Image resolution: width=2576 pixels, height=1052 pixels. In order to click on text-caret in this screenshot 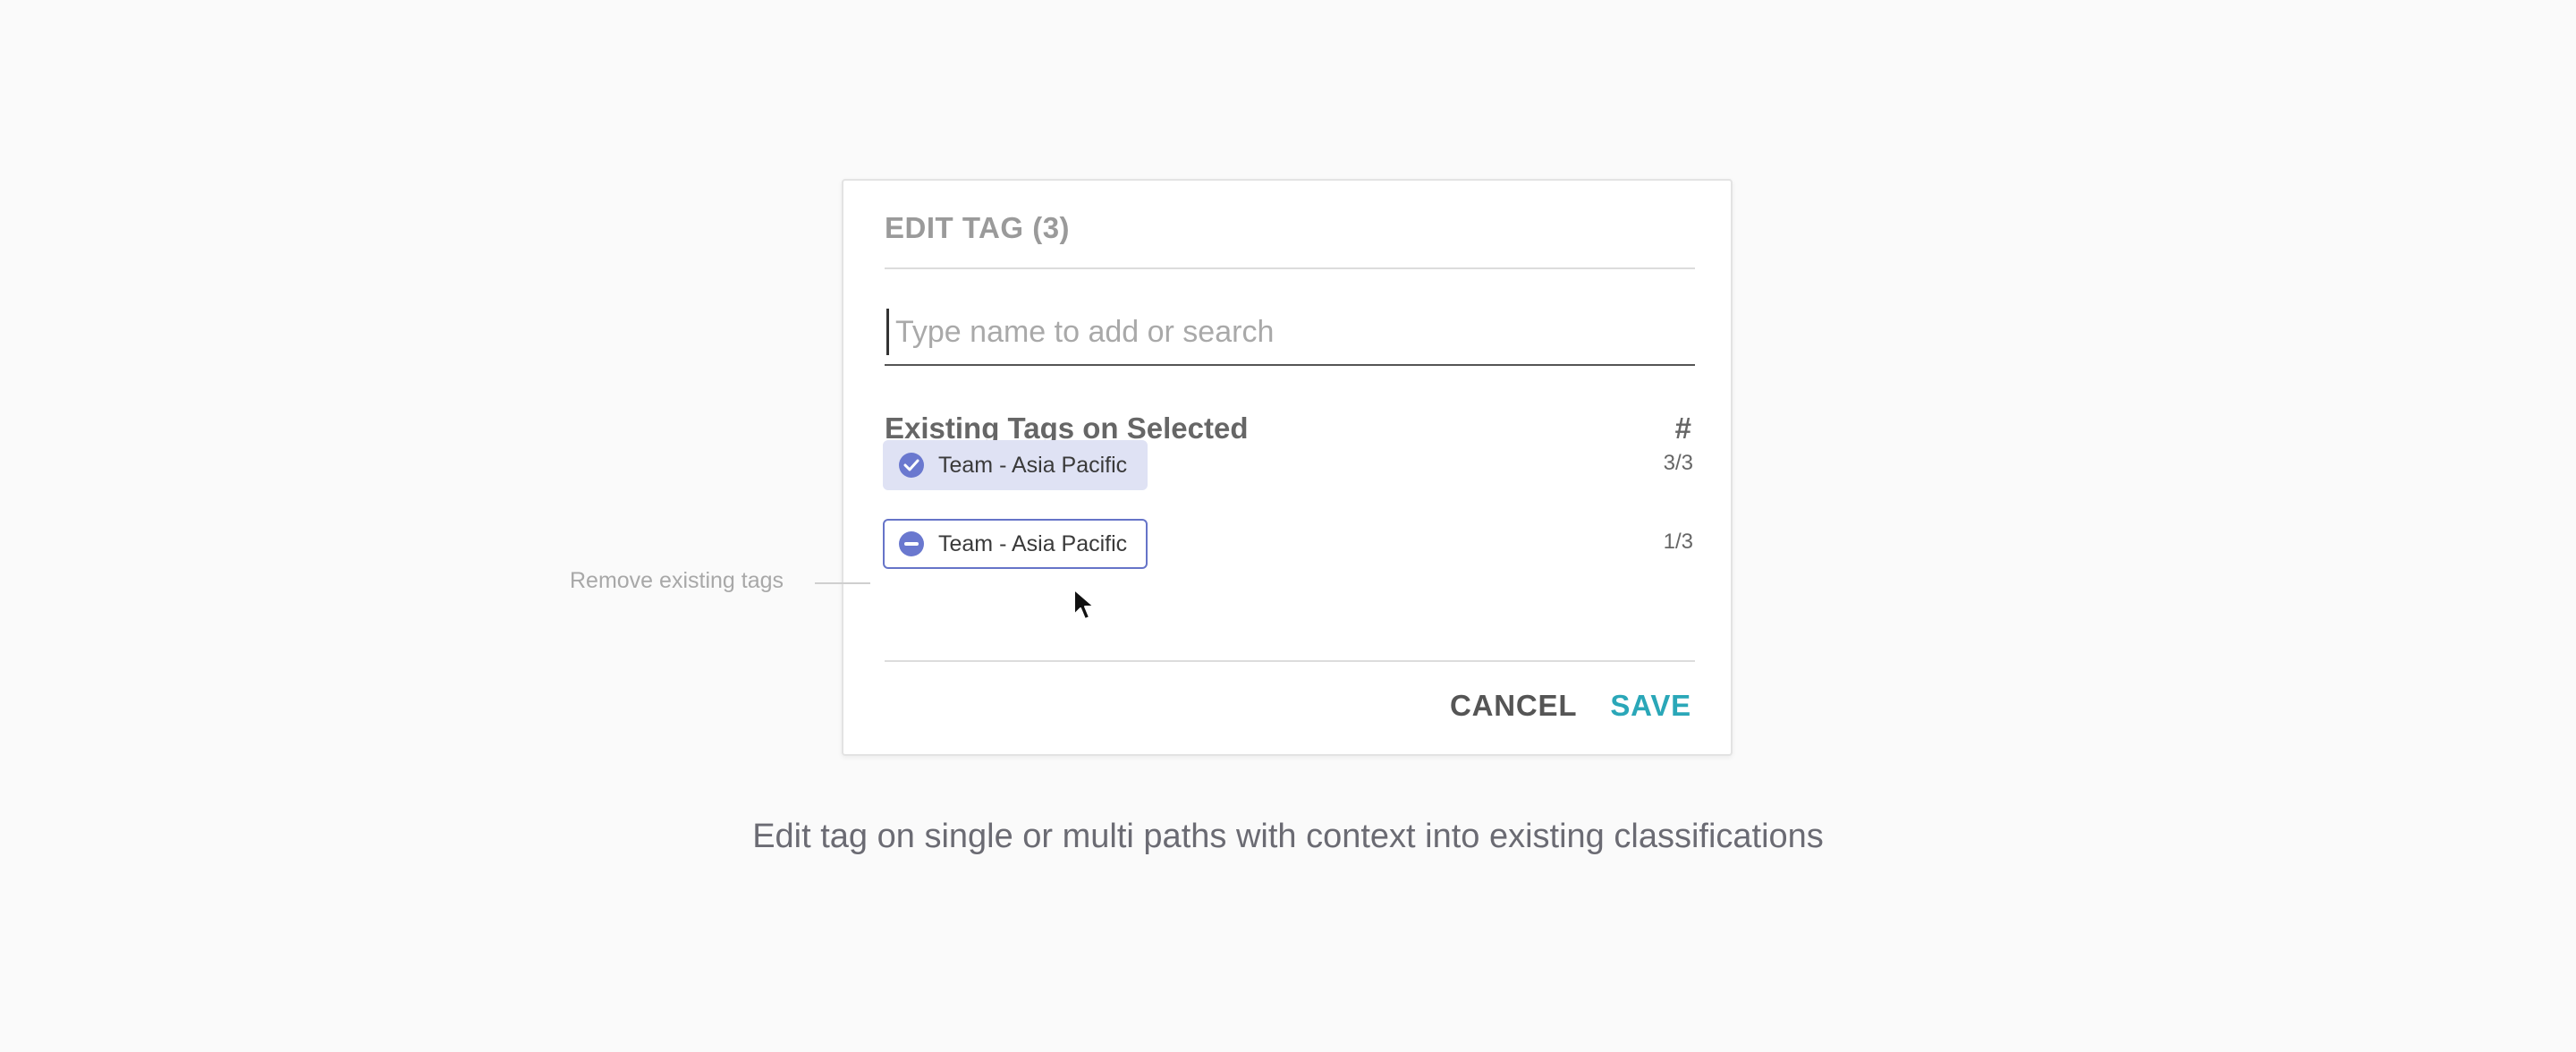, I will do `click(887, 332)`.